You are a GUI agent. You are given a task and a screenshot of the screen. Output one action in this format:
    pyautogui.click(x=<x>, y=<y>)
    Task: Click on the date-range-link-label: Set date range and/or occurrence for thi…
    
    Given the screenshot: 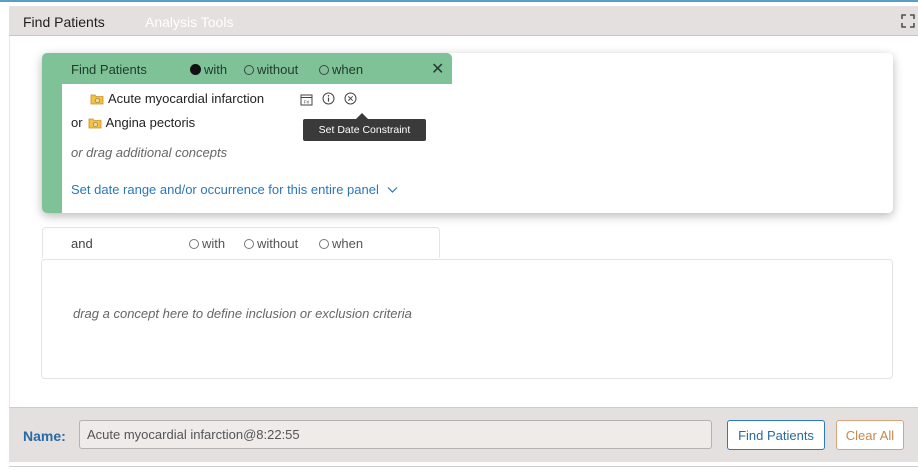 What is the action you would take?
    pyautogui.click(x=225, y=189)
    